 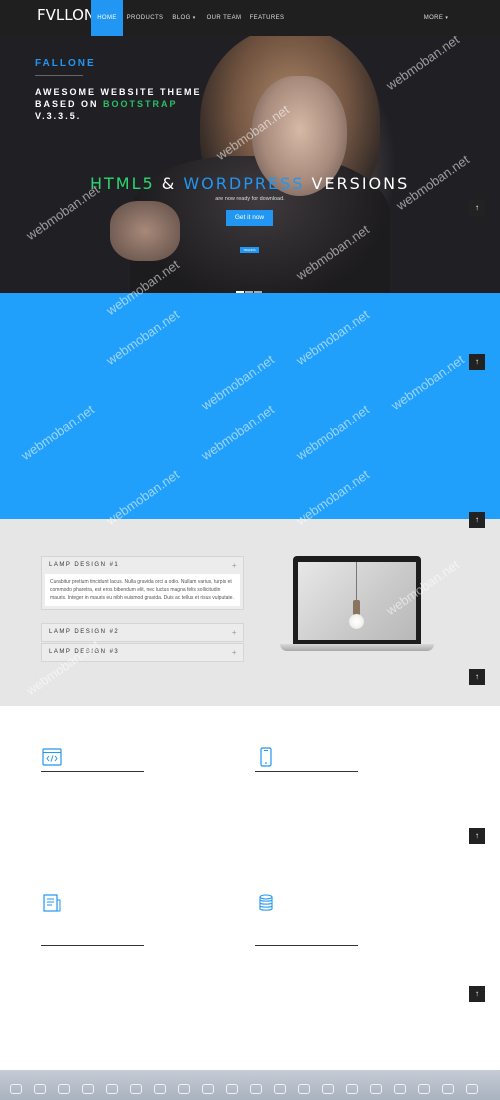 I want to click on brand-divider, so click(x=59, y=75).